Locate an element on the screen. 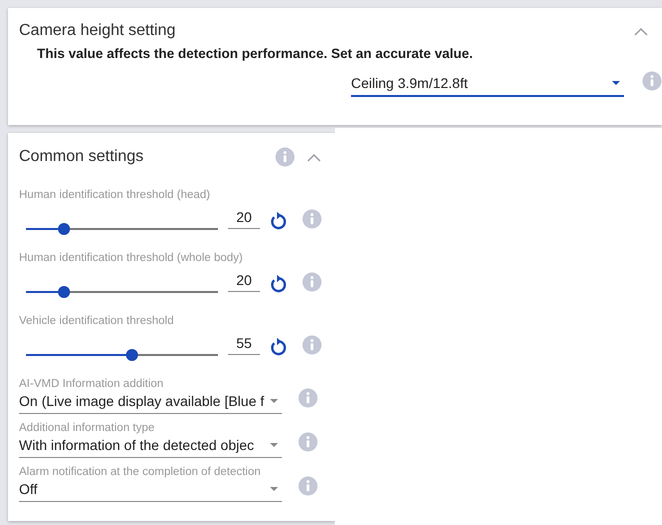 This screenshot has height=525, width=662. value-input-field: 55 is located at coordinates (244, 345).